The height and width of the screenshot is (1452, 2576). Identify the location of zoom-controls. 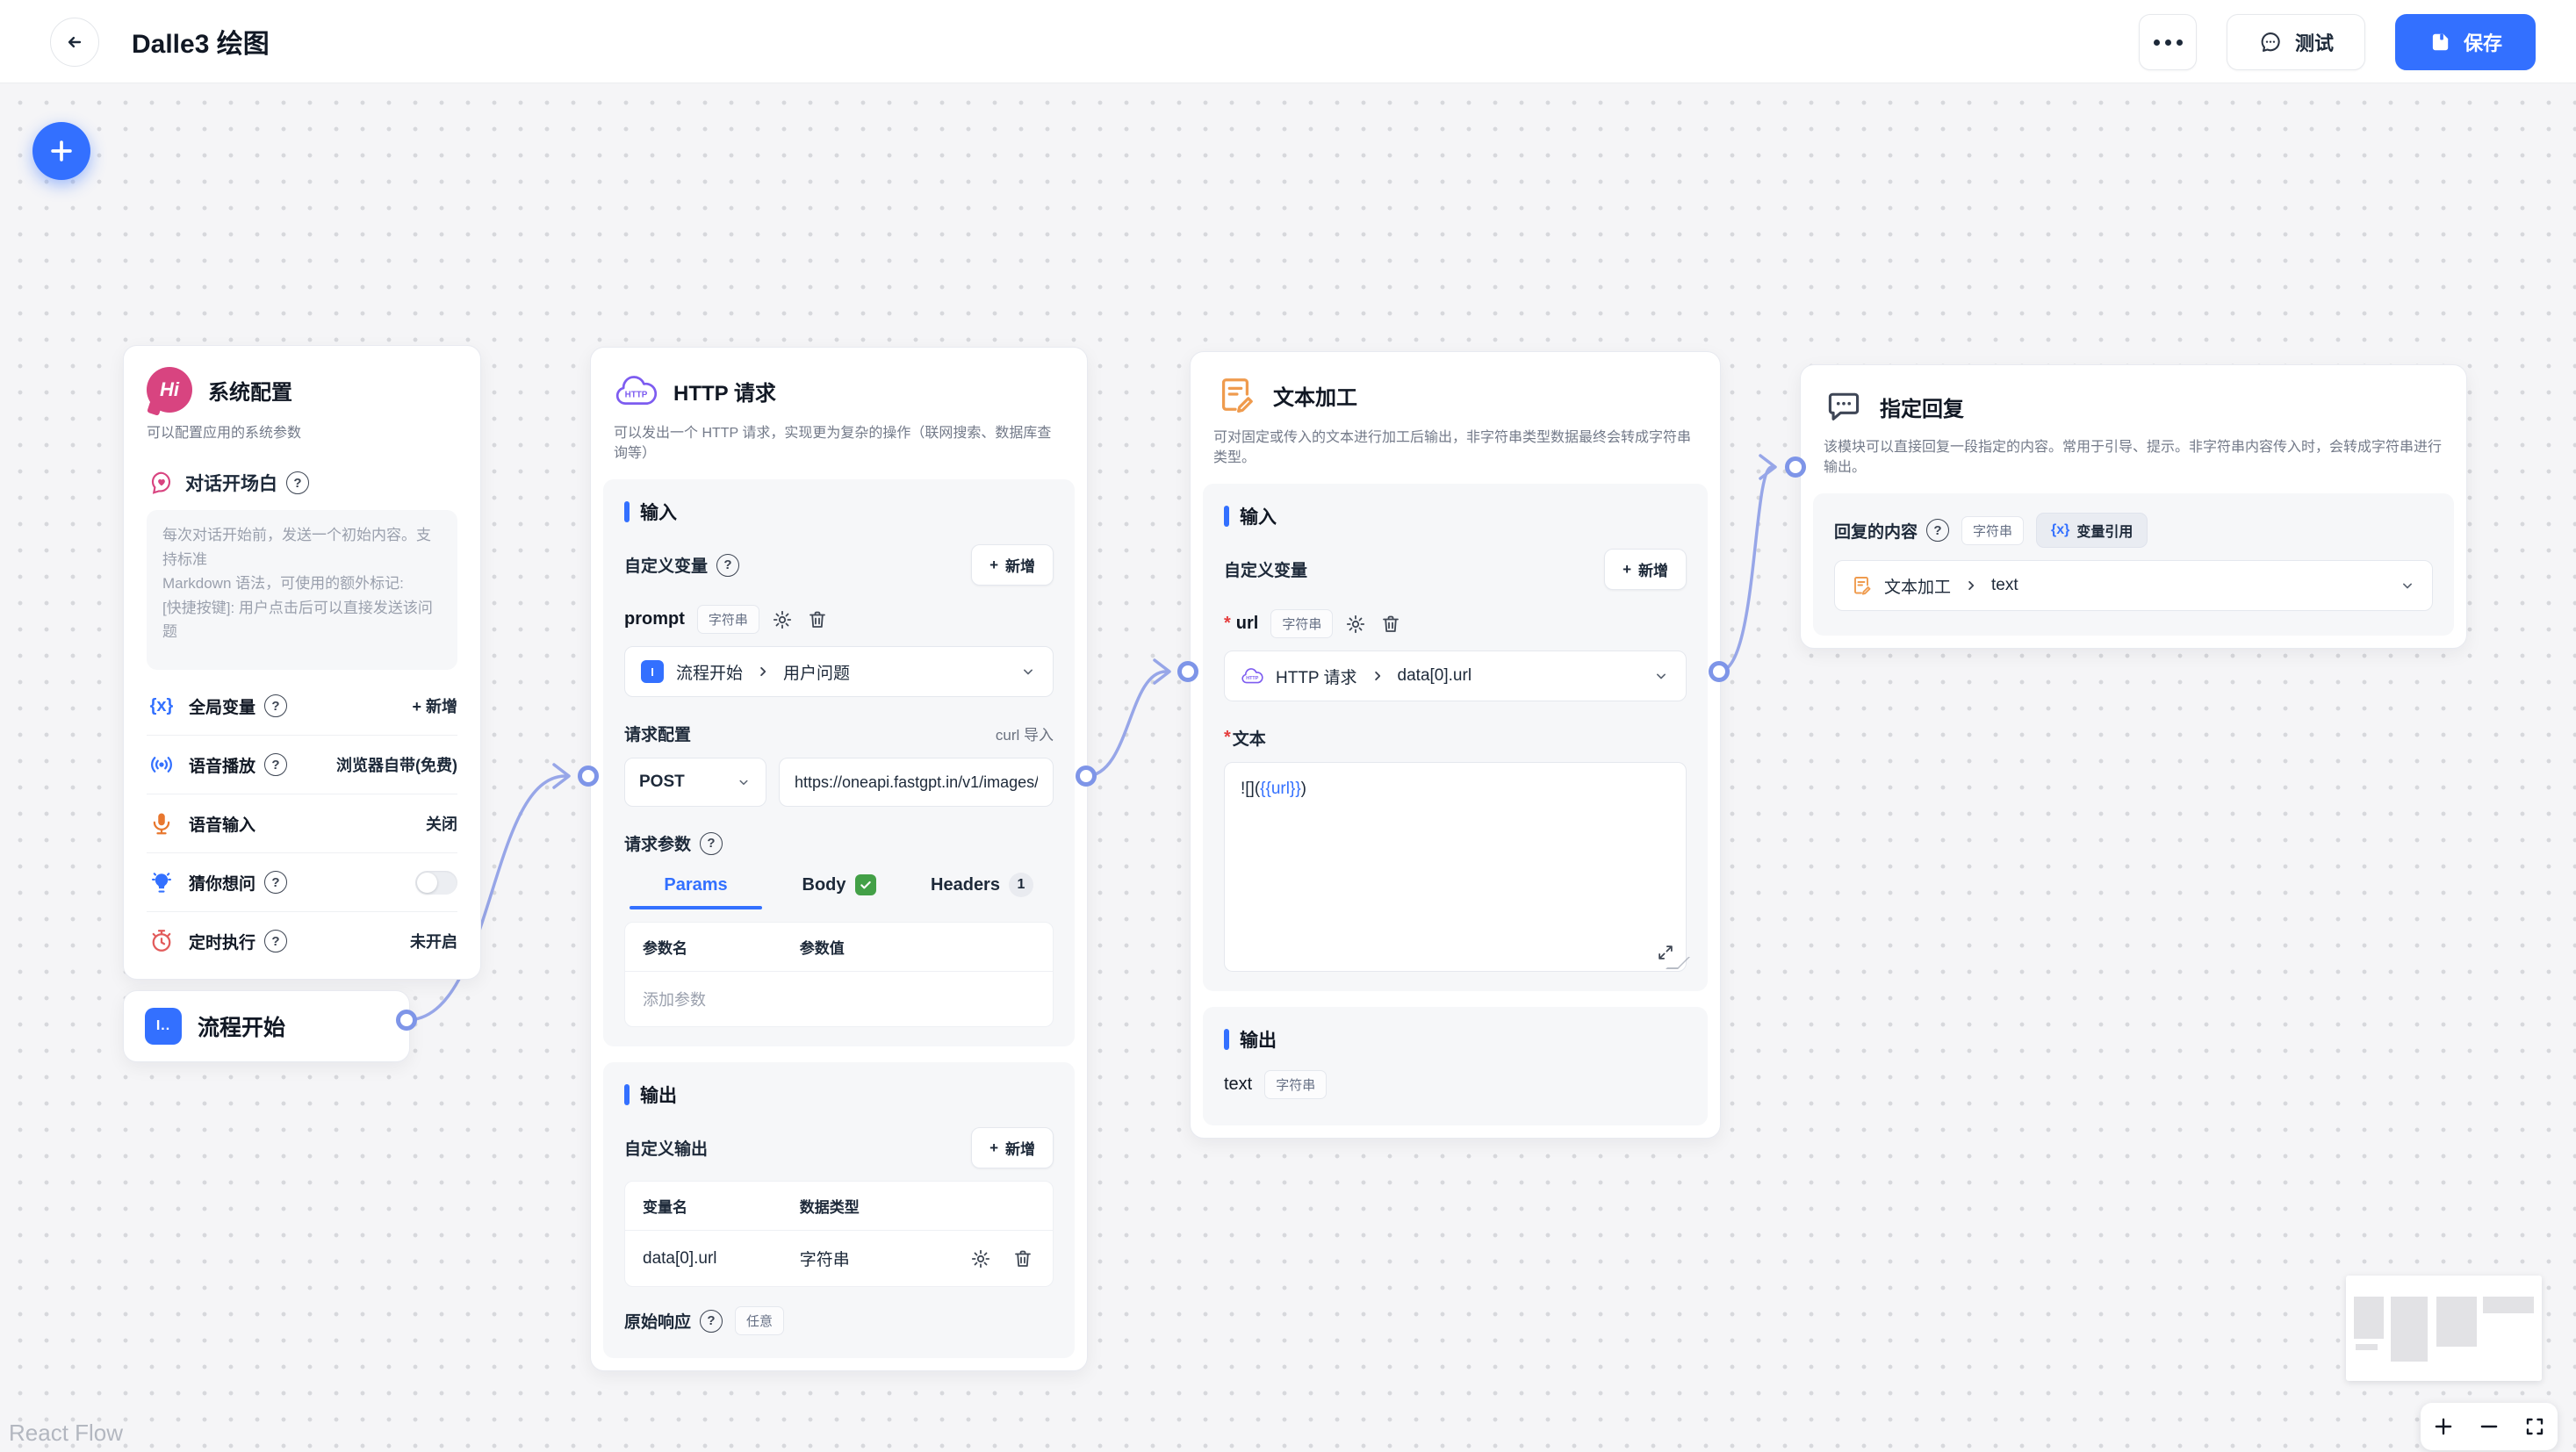
(2489, 1426).